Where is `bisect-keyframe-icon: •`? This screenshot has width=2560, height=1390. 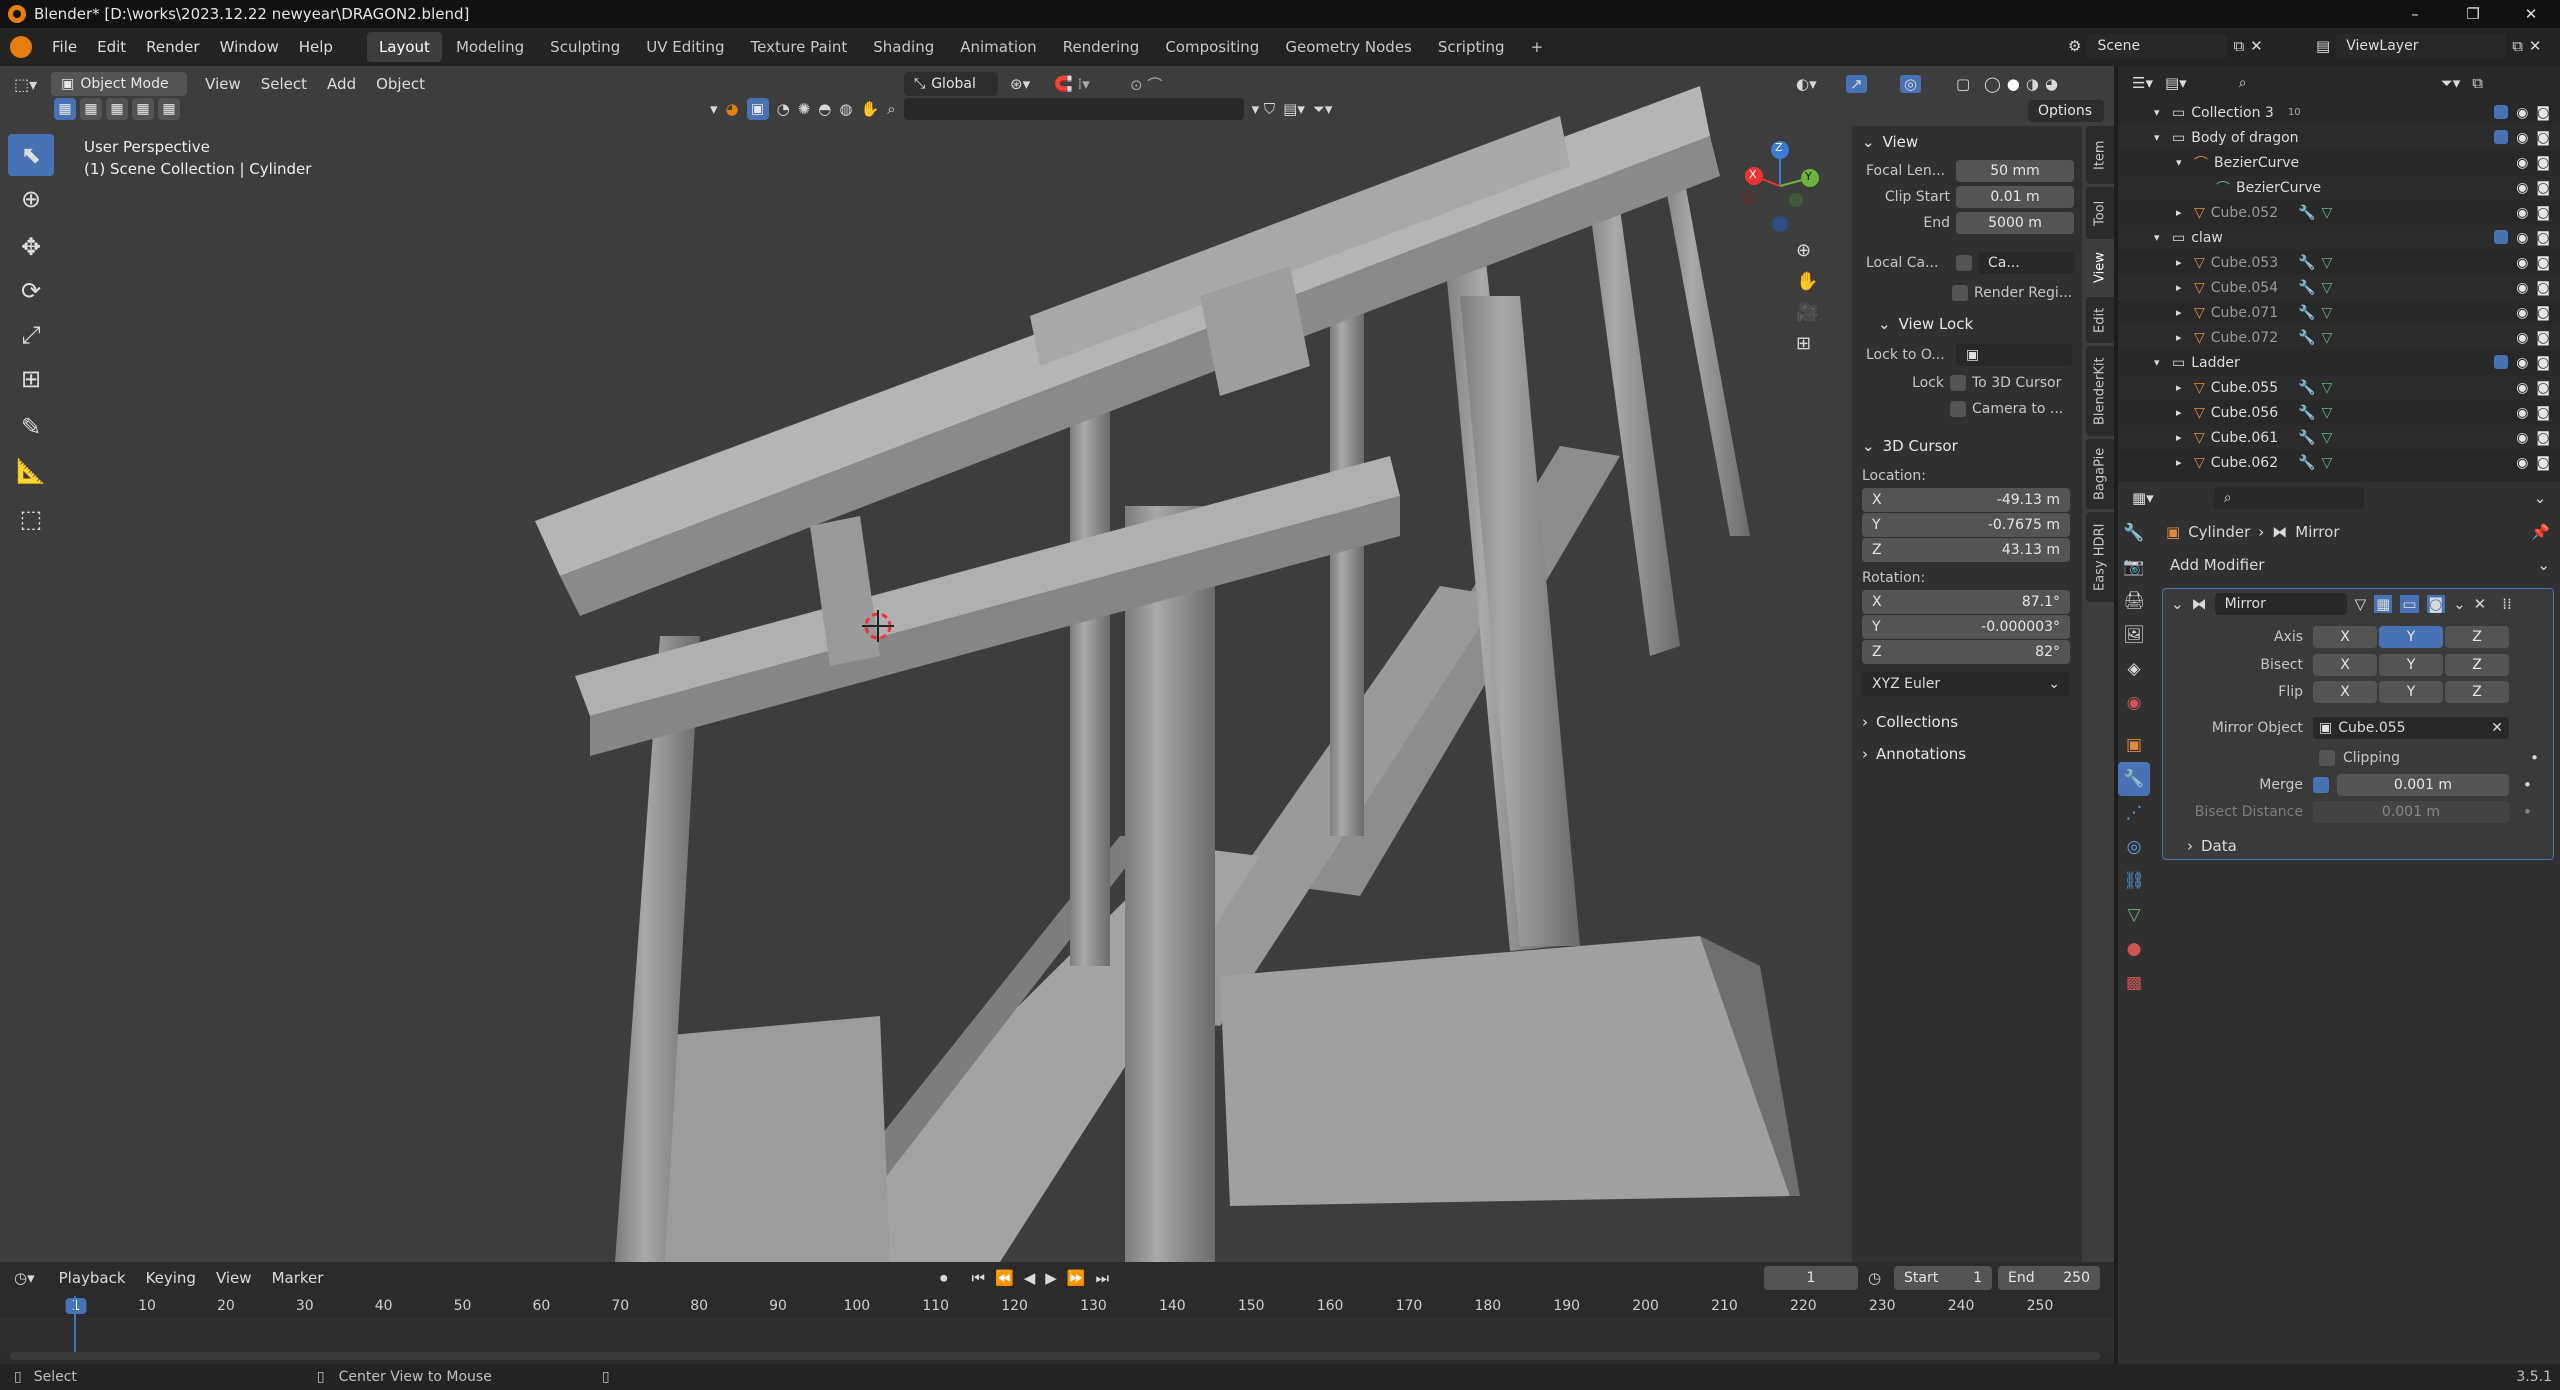 bisect-keyframe-icon: • is located at coordinates (2527, 812).